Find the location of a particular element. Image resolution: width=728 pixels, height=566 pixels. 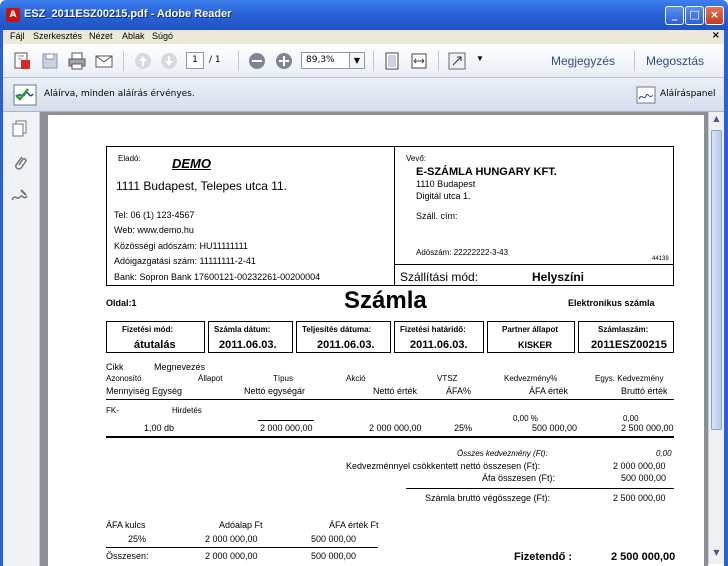

signature-panel-icon is located at coordinates (646, 95).